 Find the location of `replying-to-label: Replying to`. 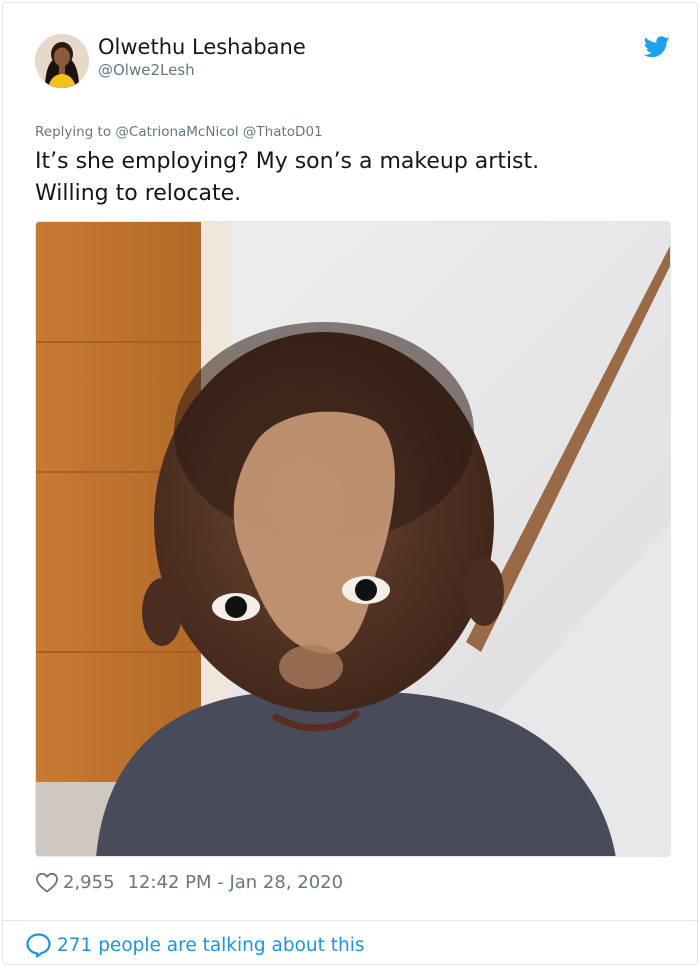

replying-to-label: Replying to is located at coordinates (73, 132).